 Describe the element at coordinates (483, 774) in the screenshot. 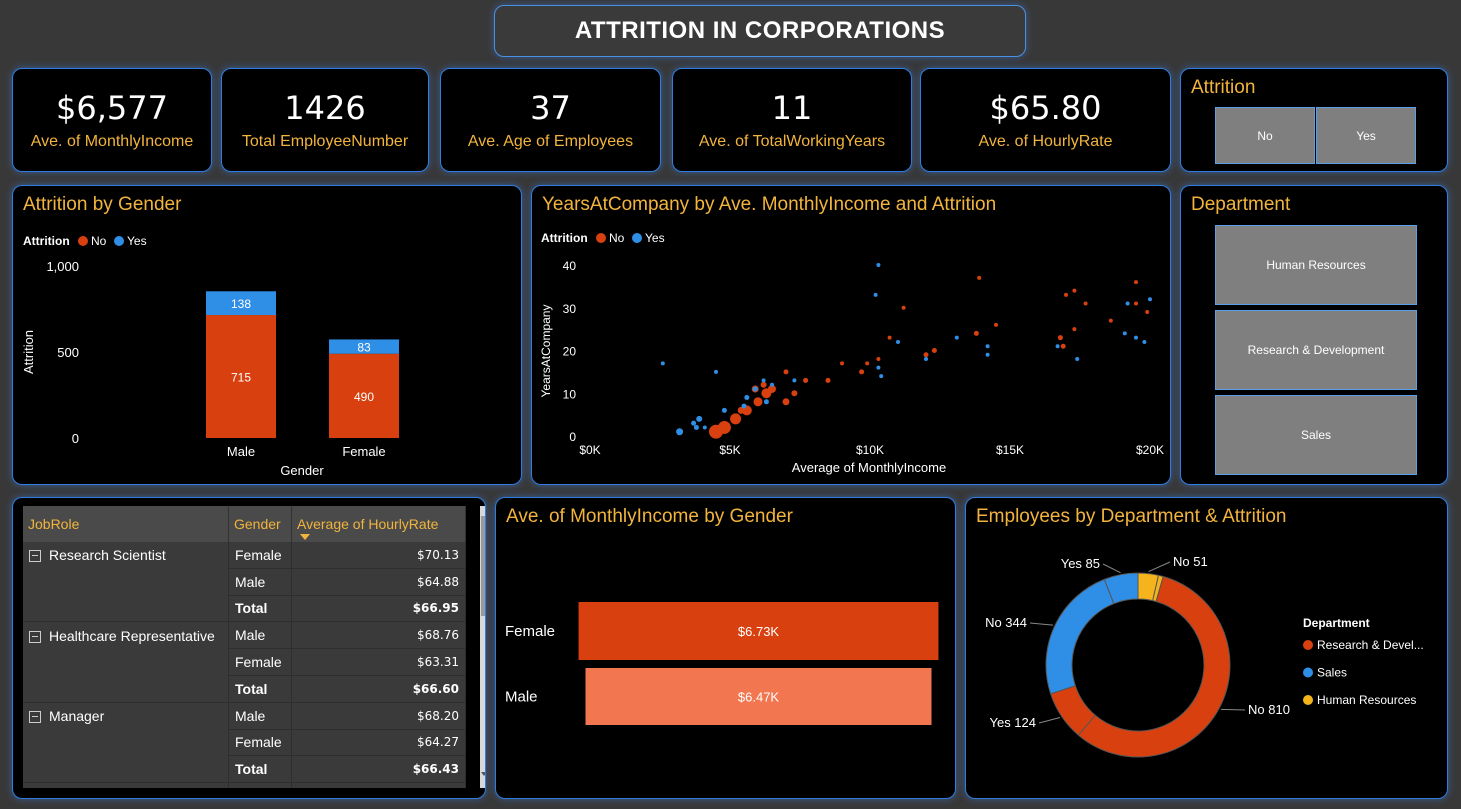

I see `scroll-down-icon` at that location.